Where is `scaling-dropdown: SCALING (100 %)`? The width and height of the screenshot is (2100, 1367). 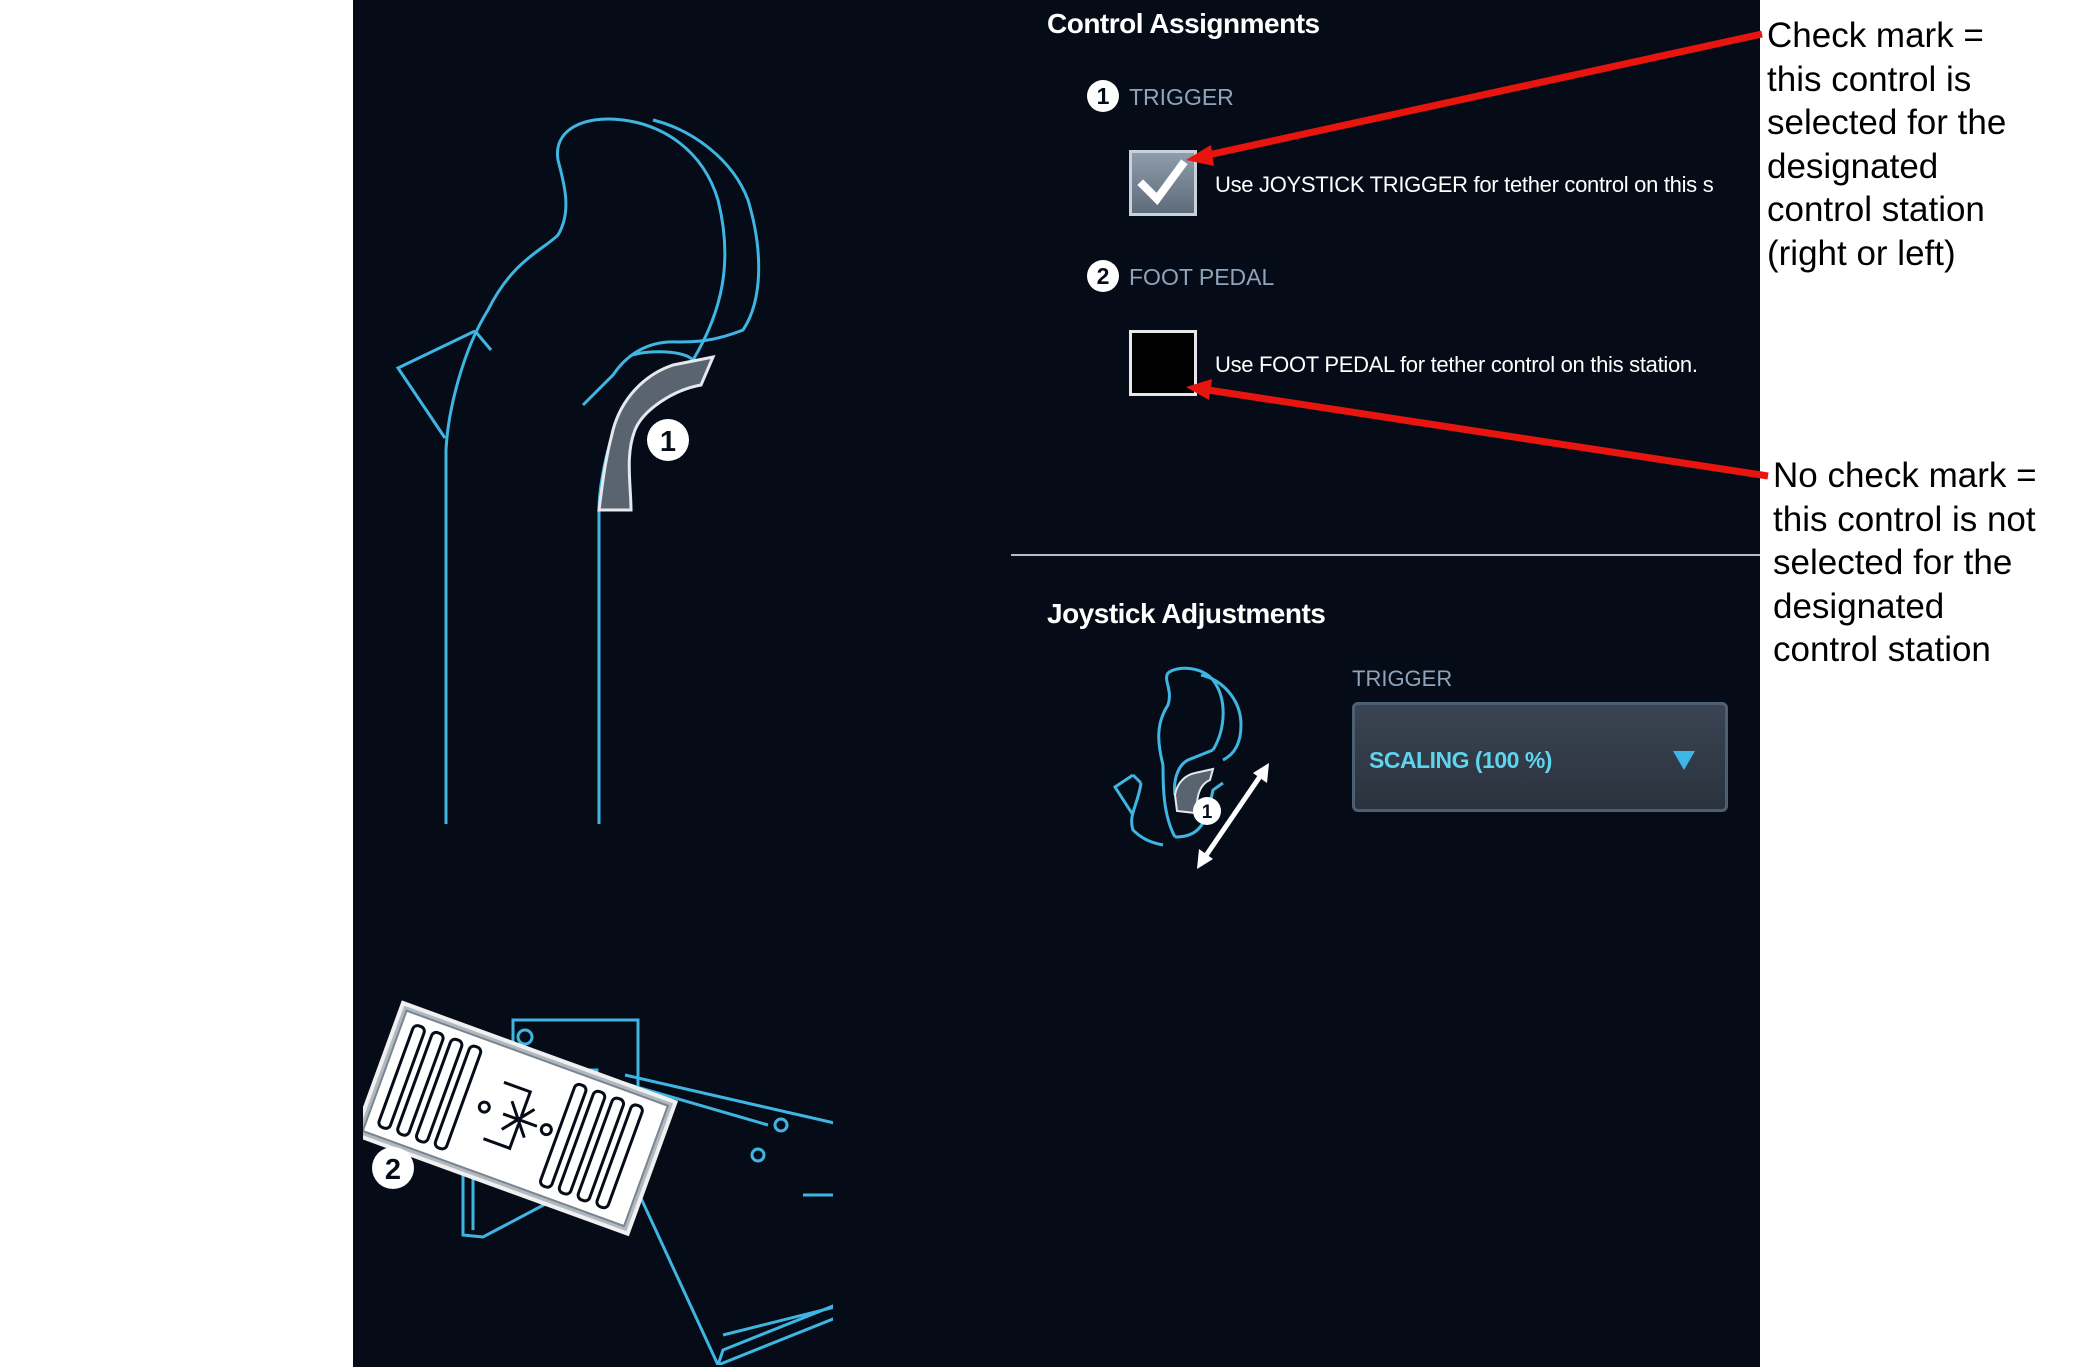
scaling-dropdown: SCALING (100 %) is located at coordinates (1540, 757).